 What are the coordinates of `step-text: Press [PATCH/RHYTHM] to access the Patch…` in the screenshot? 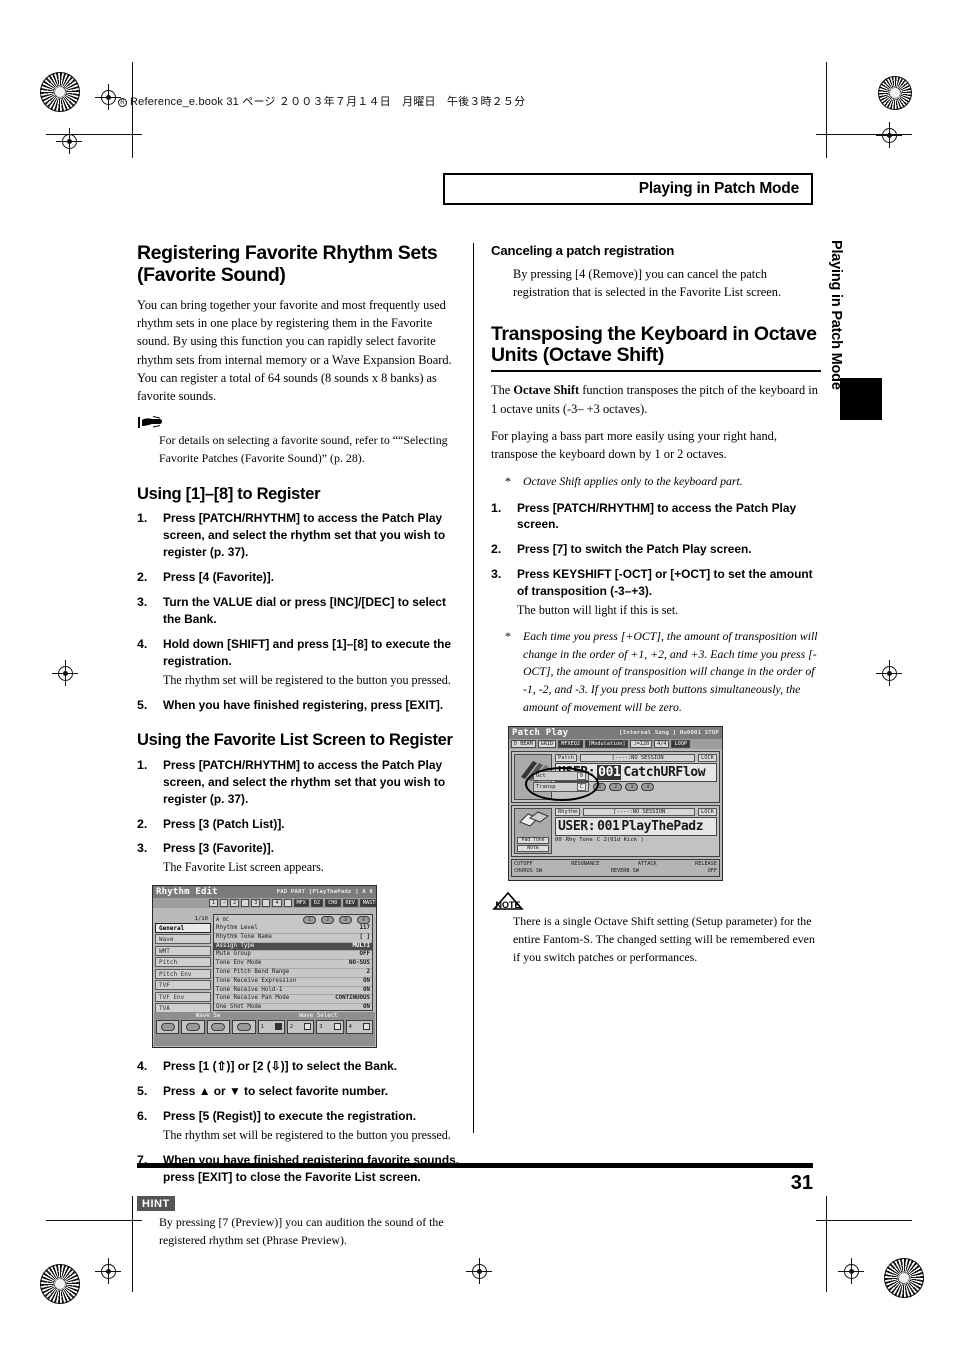 It's located at (304, 535).